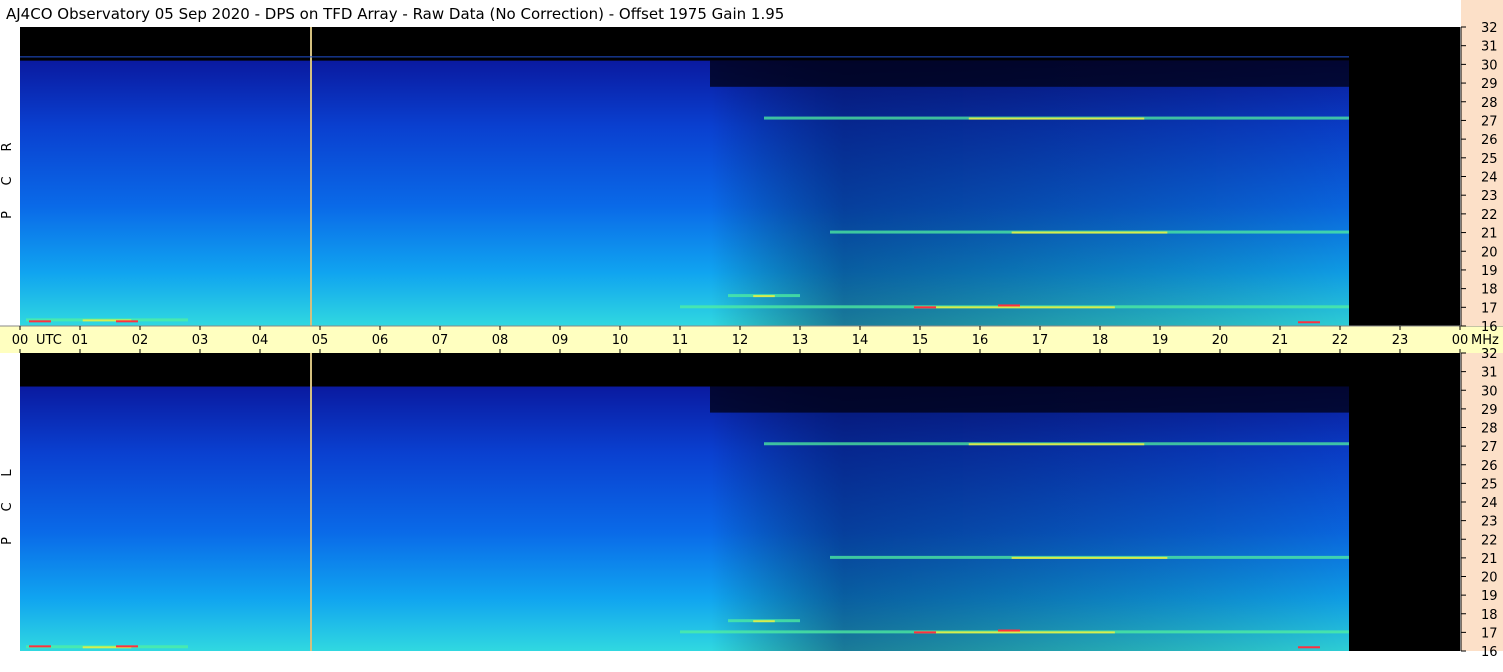 Image resolution: width=1503 pixels, height=672 pixels. What do you see at coordinates (260, 340) in the screenshot?
I see `utc-tick-label: 04` at bounding box center [260, 340].